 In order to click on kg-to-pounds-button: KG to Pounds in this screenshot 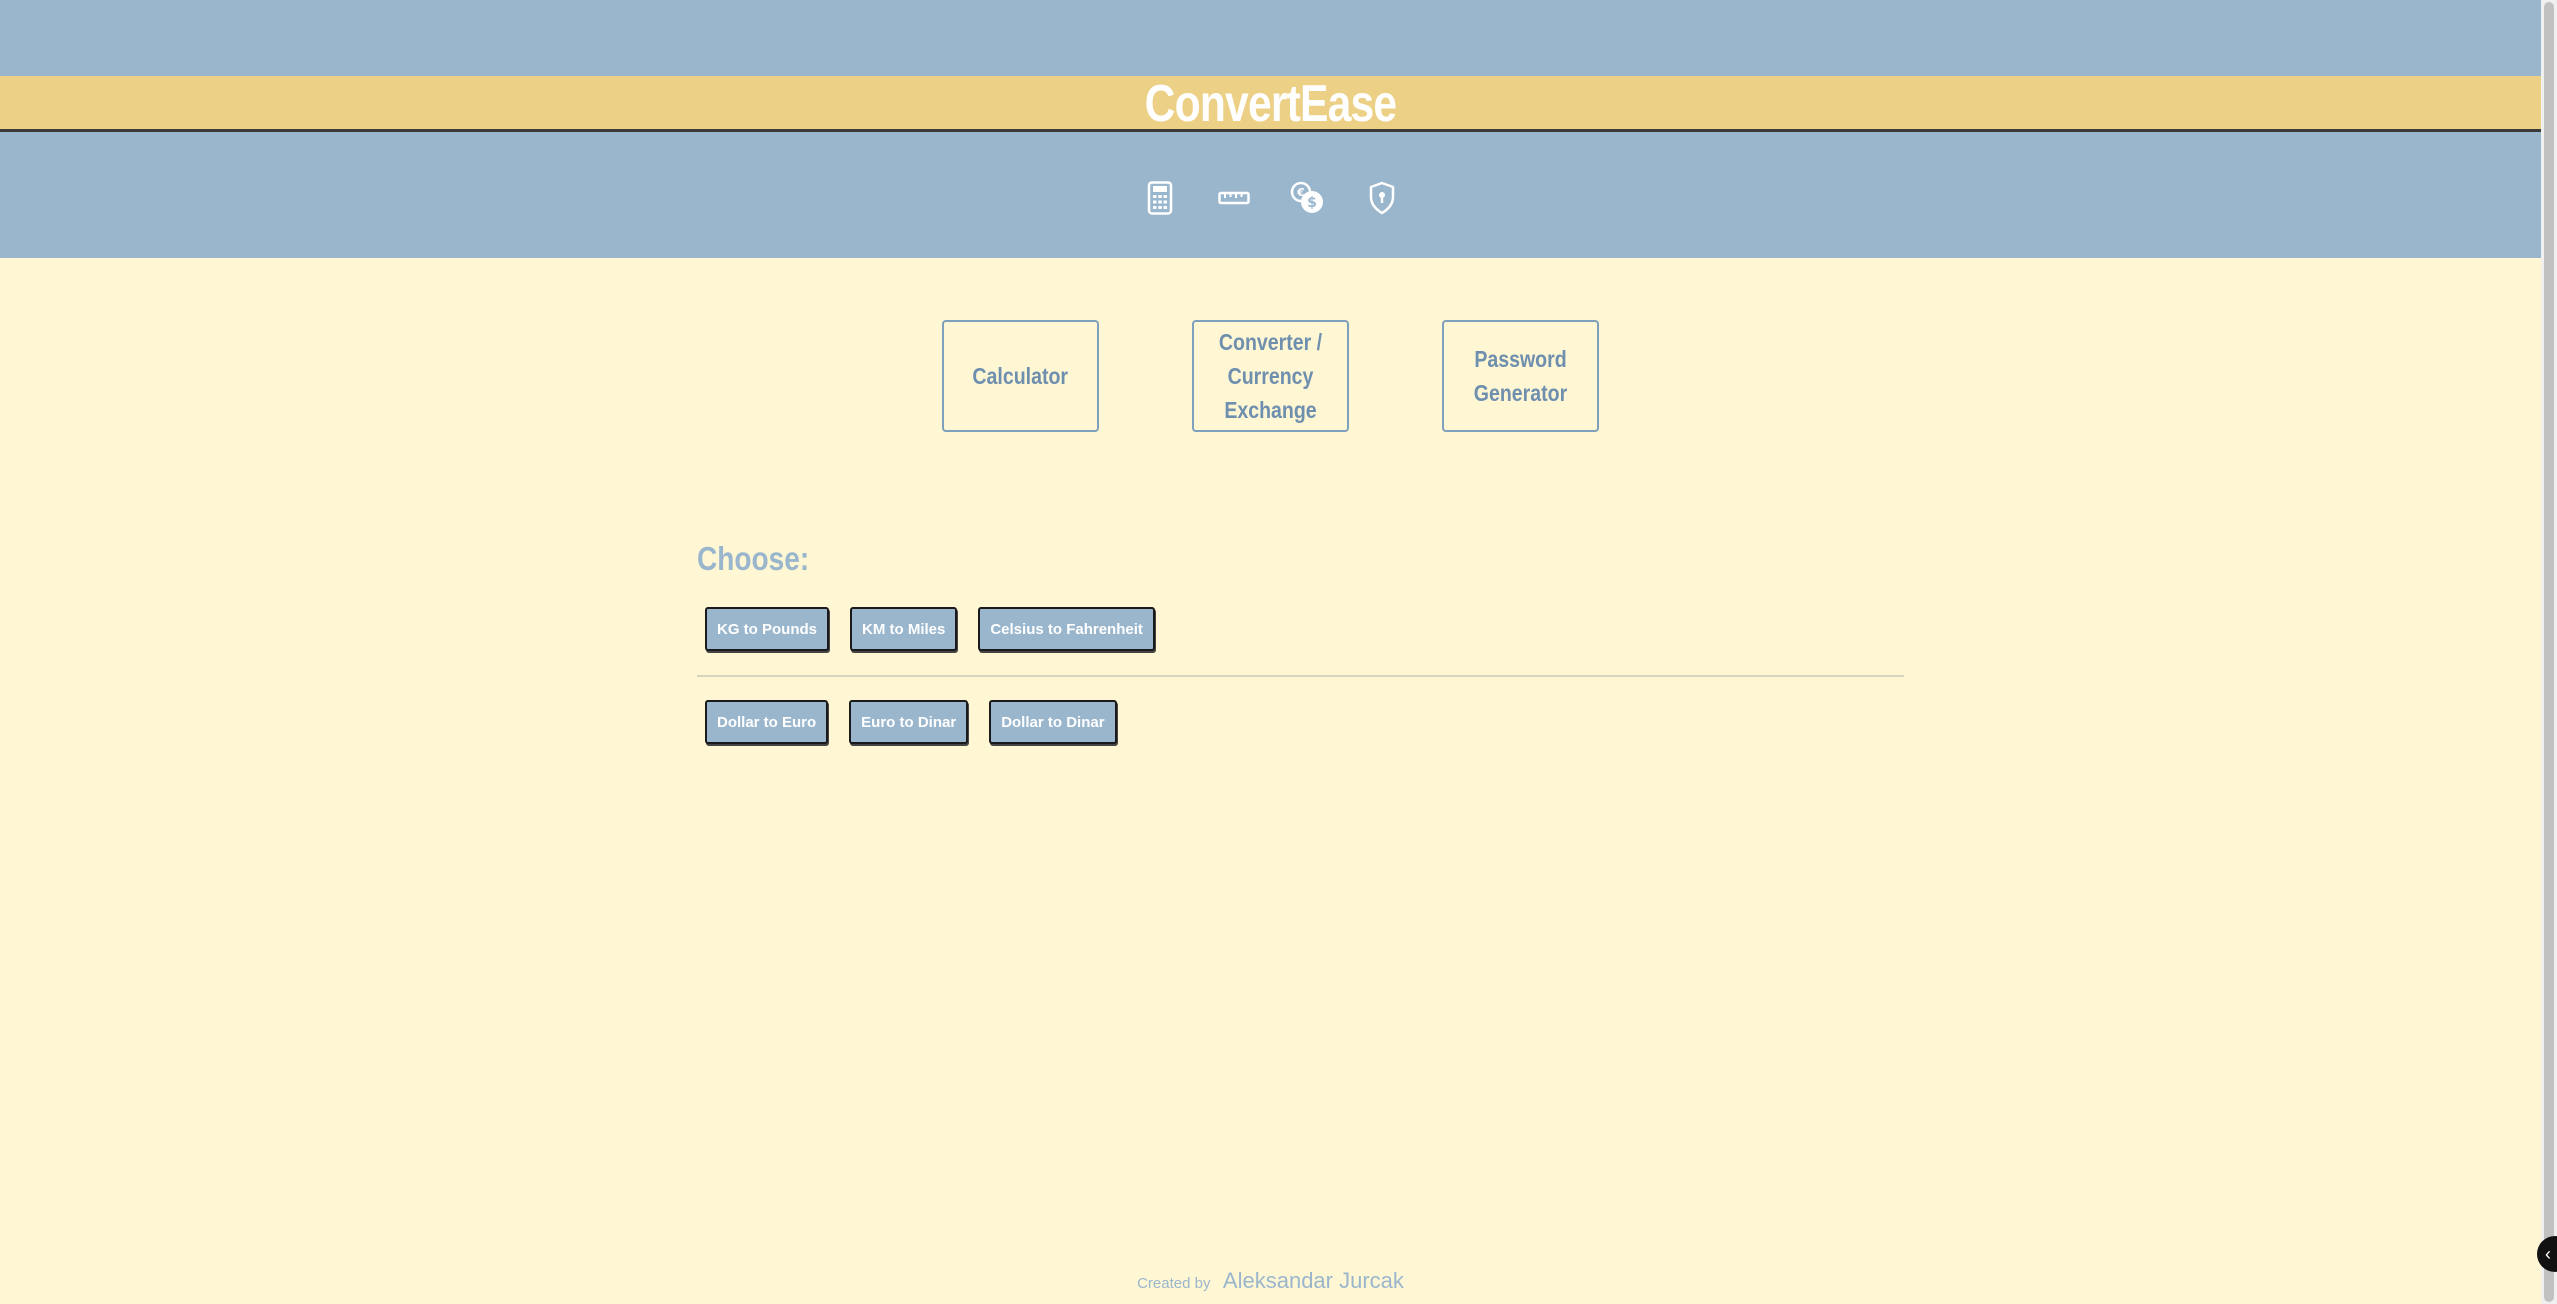, I will do `click(767, 629)`.